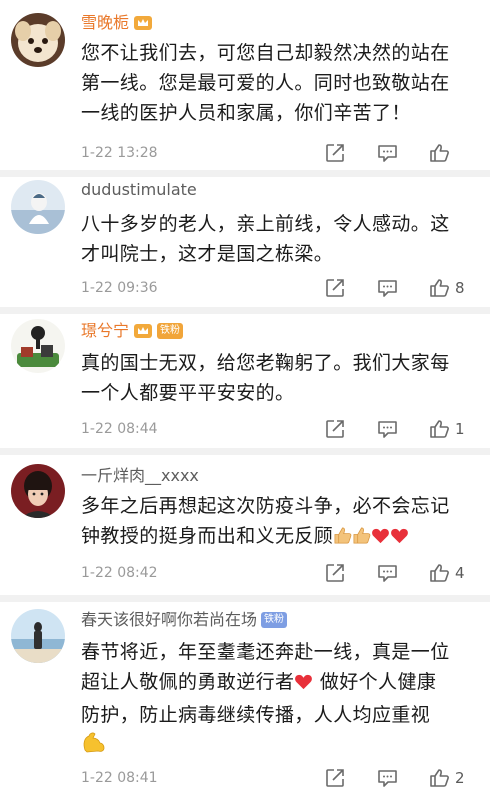 Image resolution: width=490 pixels, height=800 pixels. I want to click on comment-text: 多年之后再想起这次防疫斗争，必不会忘记 钟教授的挺身而出和义无反顾, so click(280, 522).